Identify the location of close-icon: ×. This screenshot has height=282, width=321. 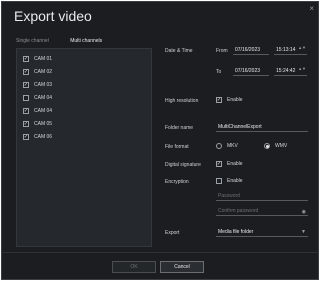
(311, 8).